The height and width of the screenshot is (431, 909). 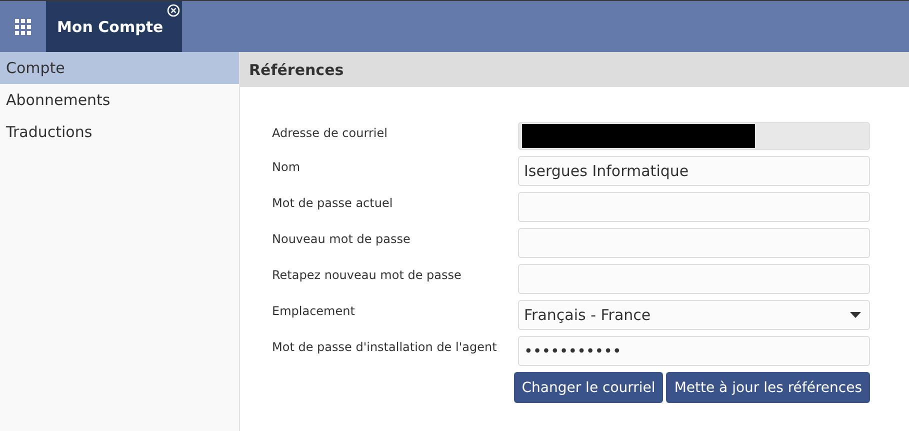 I want to click on caret-icon, so click(x=855, y=315).